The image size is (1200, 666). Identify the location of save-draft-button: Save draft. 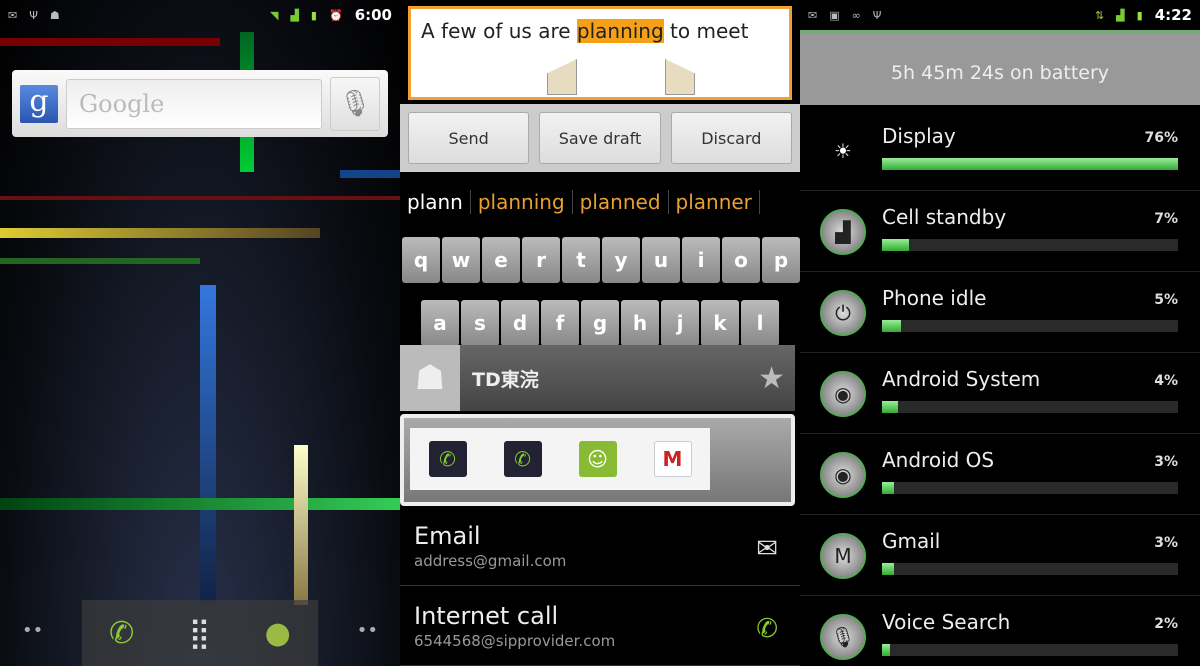
(600, 138).